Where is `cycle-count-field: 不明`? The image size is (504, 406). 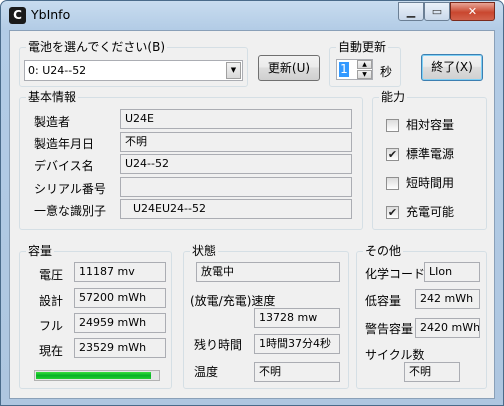
cycle-count-field: 不明 is located at coordinates (432, 372).